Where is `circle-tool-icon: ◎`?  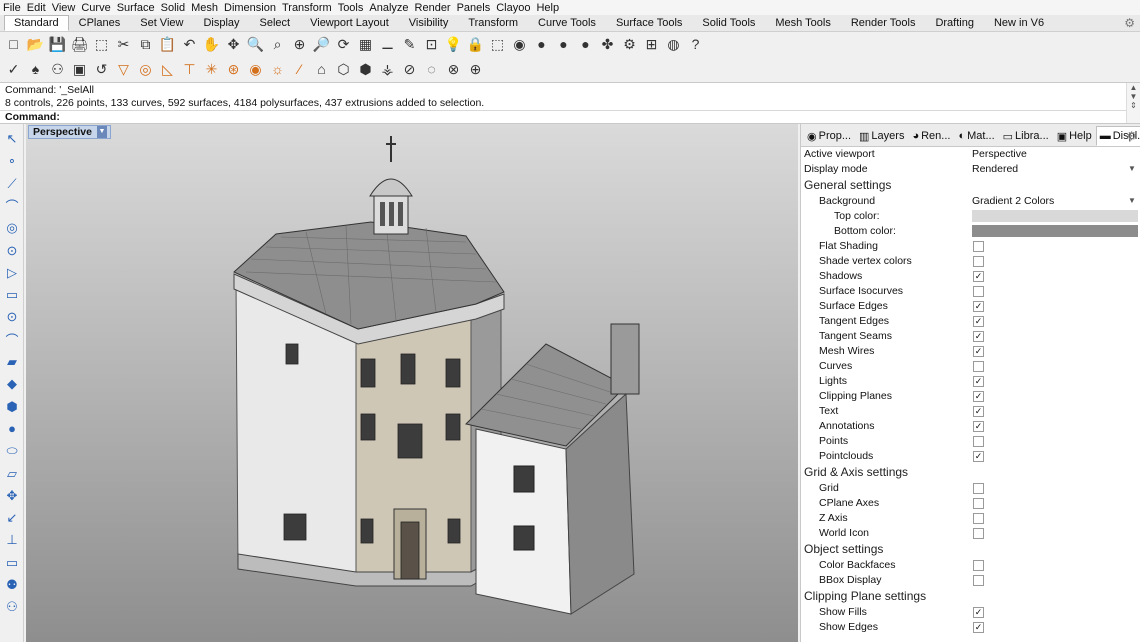 circle-tool-icon: ◎ is located at coordinates (12, 228).